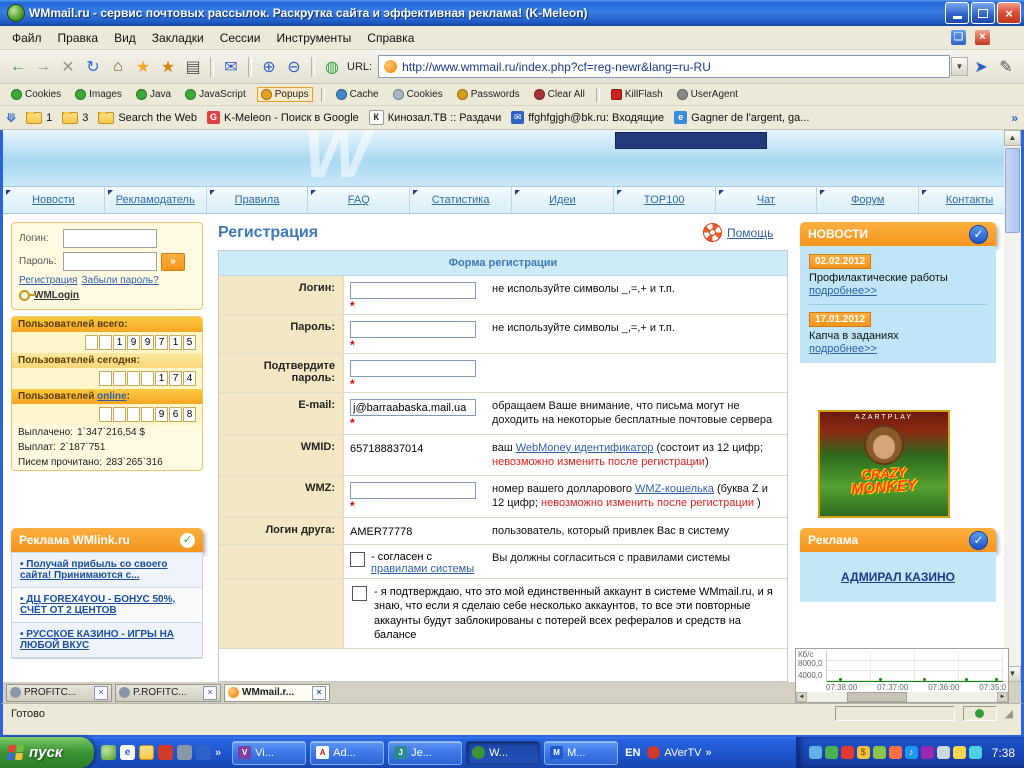 This screenshot has width=1024, height=768. What do you see at coordinates (168, 67) in the screenshot?
I see `add-bookmark-icon: ★` at bounding box center [168, 67].